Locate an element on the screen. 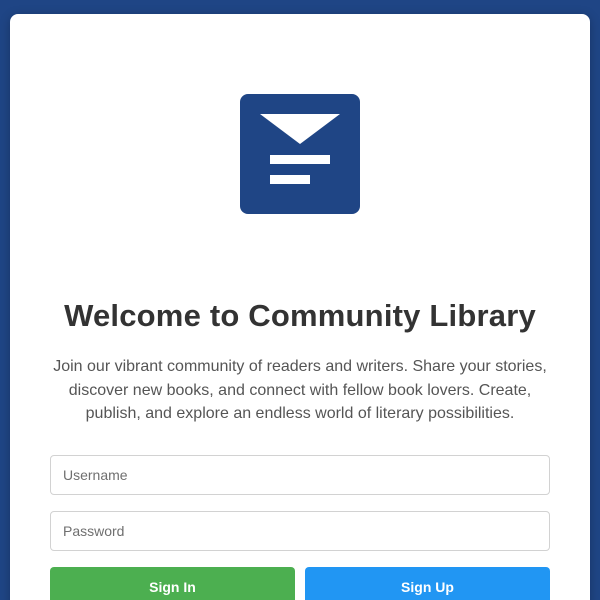 The image size is (600, 600). sign-up-button: Sign Up is located at coordinates (427, 583).